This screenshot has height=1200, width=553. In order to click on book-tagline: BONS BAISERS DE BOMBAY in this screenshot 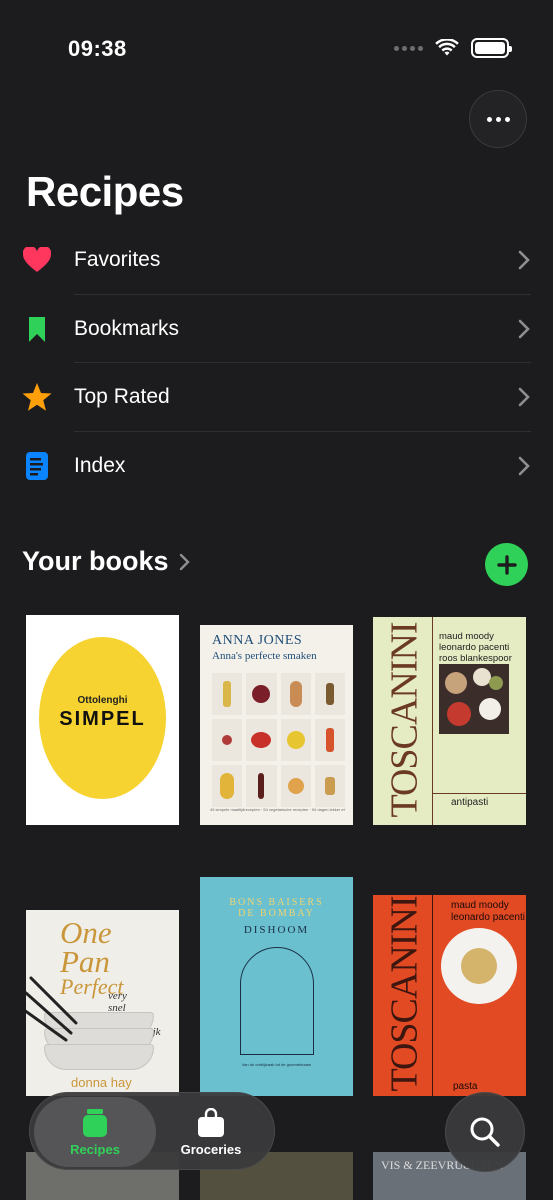, I will do `click(276, 908)`.